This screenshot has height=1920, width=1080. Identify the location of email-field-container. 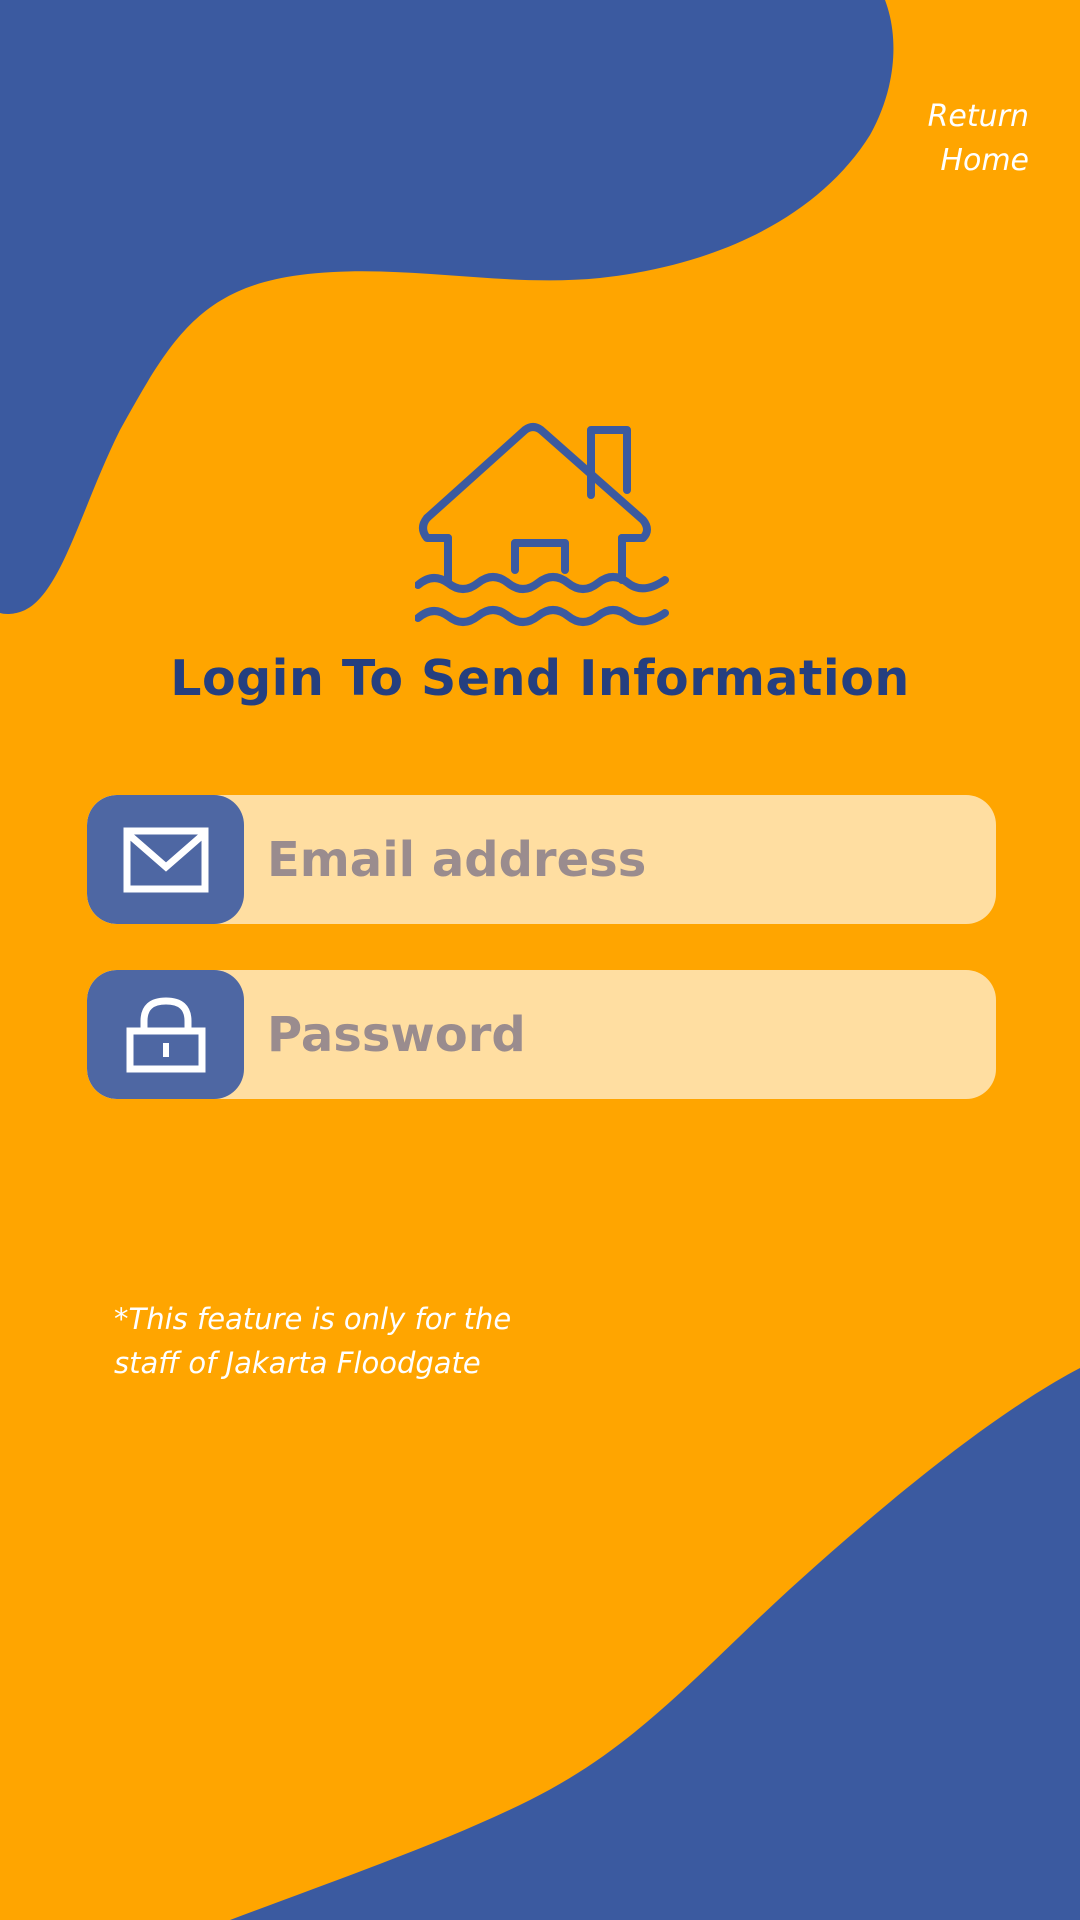
(541, 859).